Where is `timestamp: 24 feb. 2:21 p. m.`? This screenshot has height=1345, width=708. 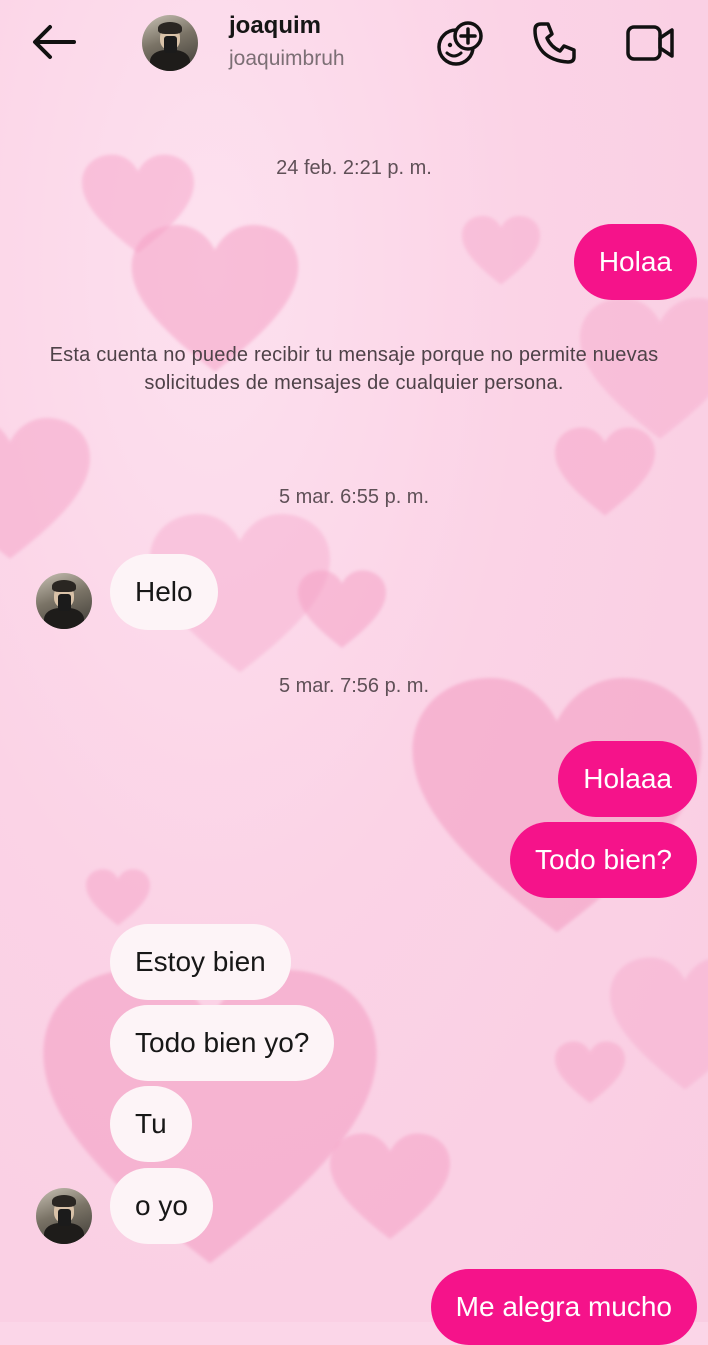 timestamp: 24 feb. 2:21 p. m. is located at coordinates (354, 168).